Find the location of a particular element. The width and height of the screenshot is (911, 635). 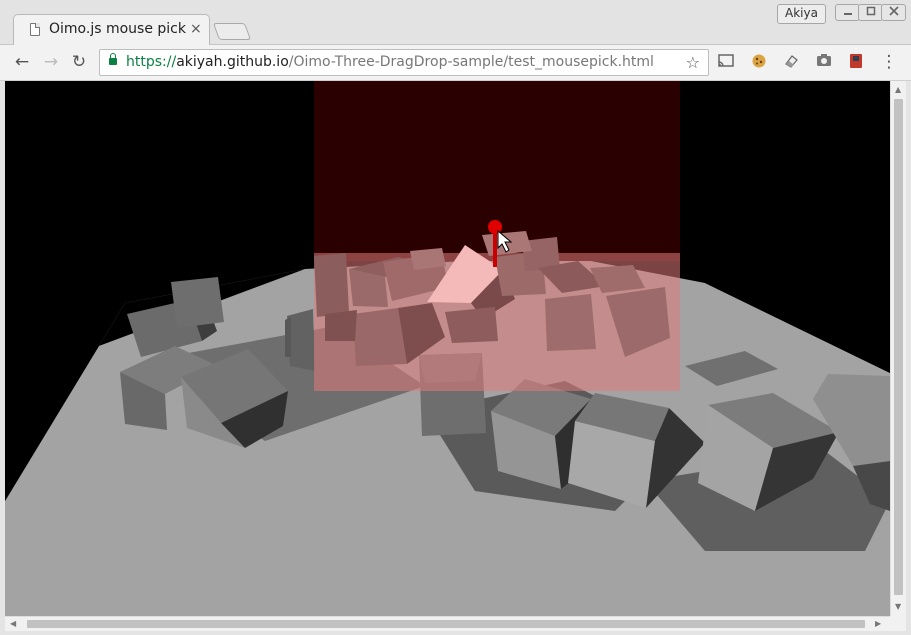

close-window-button is located at coordinates (893, 12).